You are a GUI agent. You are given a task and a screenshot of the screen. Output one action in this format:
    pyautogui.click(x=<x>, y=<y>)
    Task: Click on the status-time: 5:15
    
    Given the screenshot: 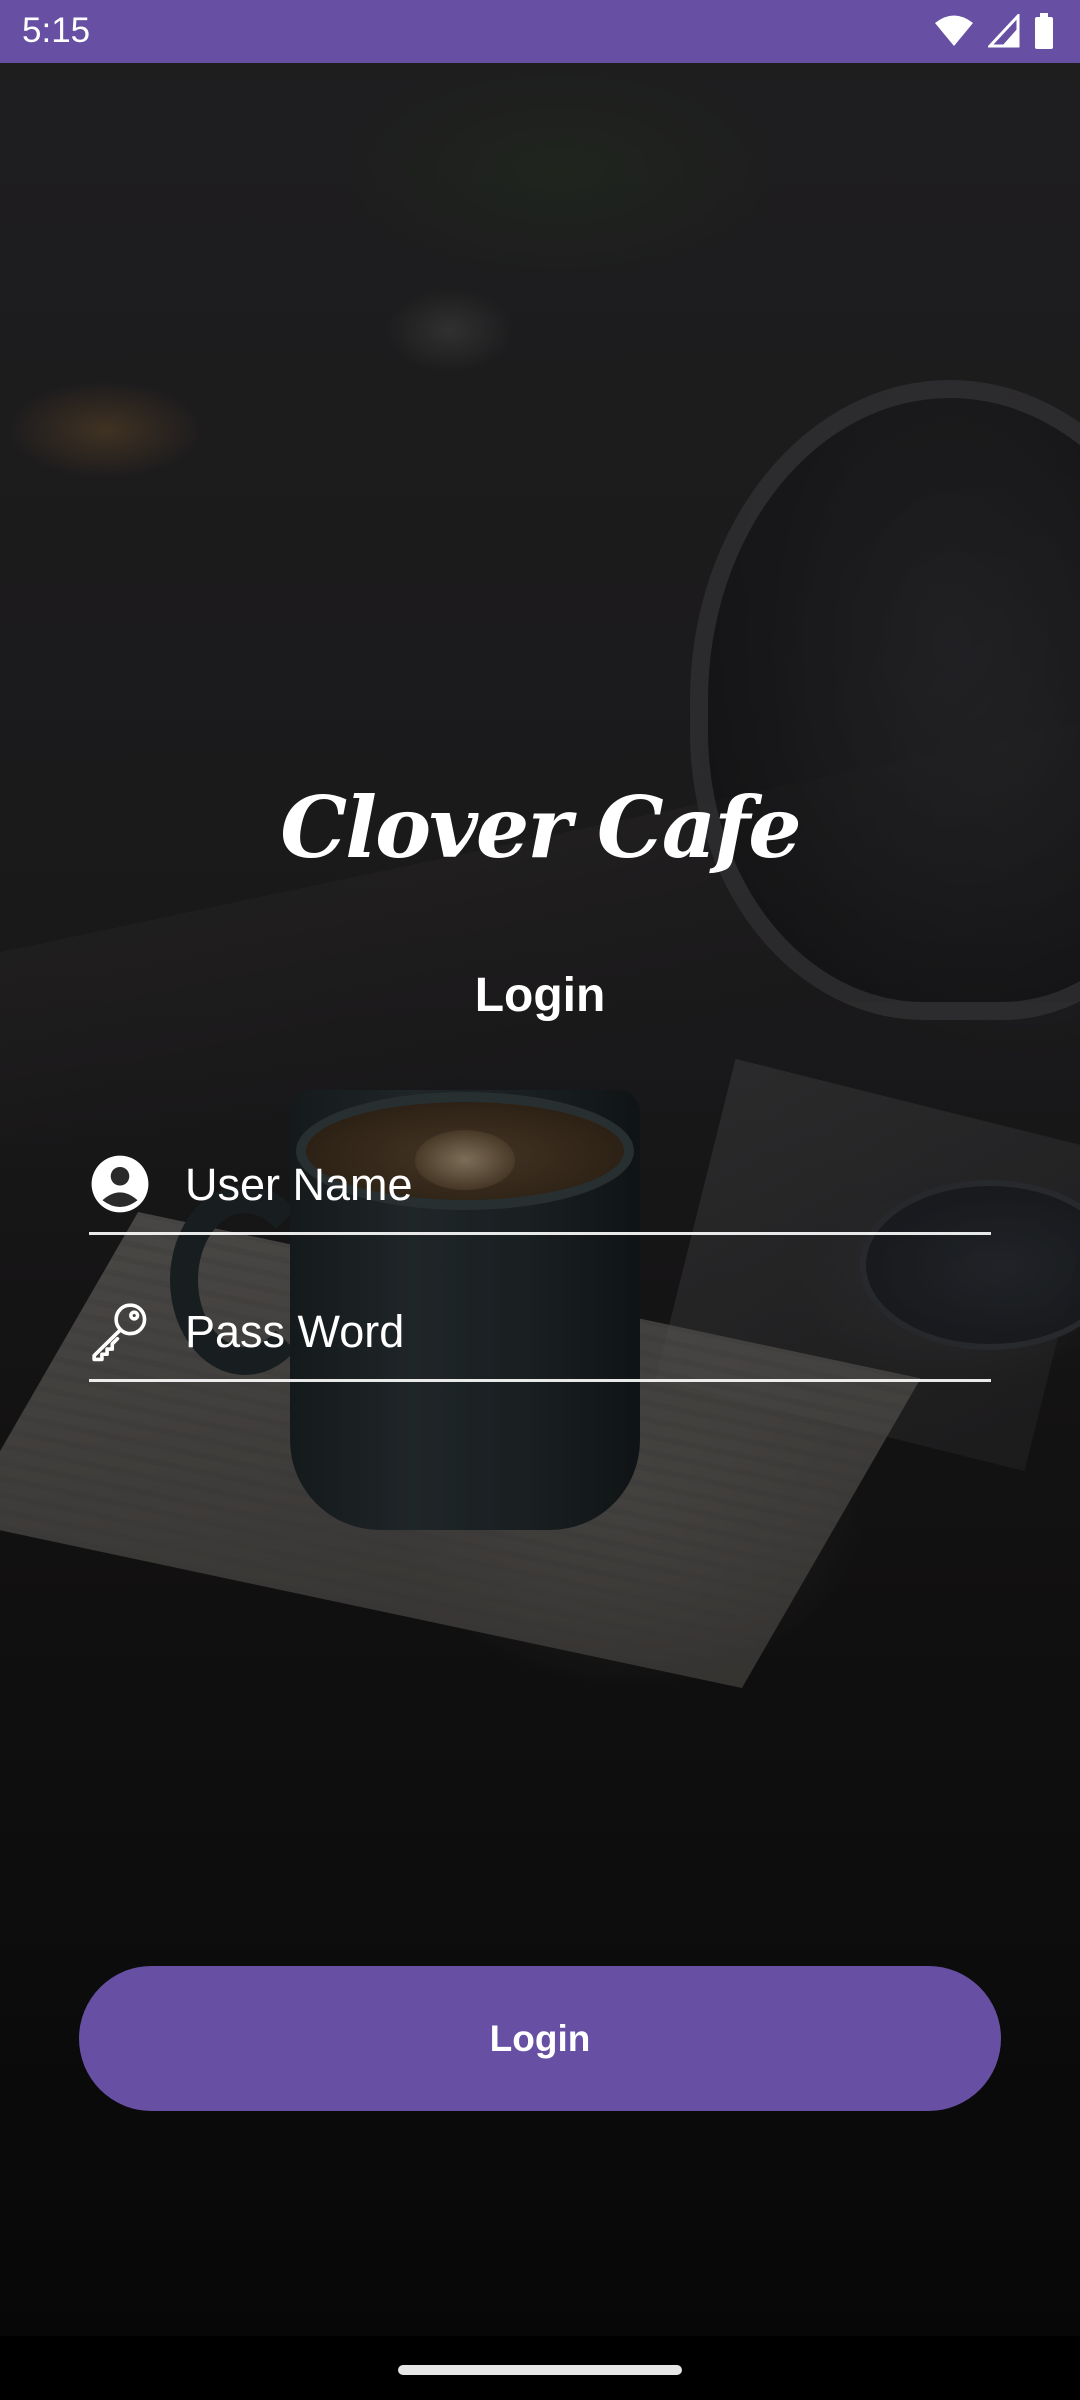 What is the action you would take?
    pyautogui.click(x=56, y=30)
    